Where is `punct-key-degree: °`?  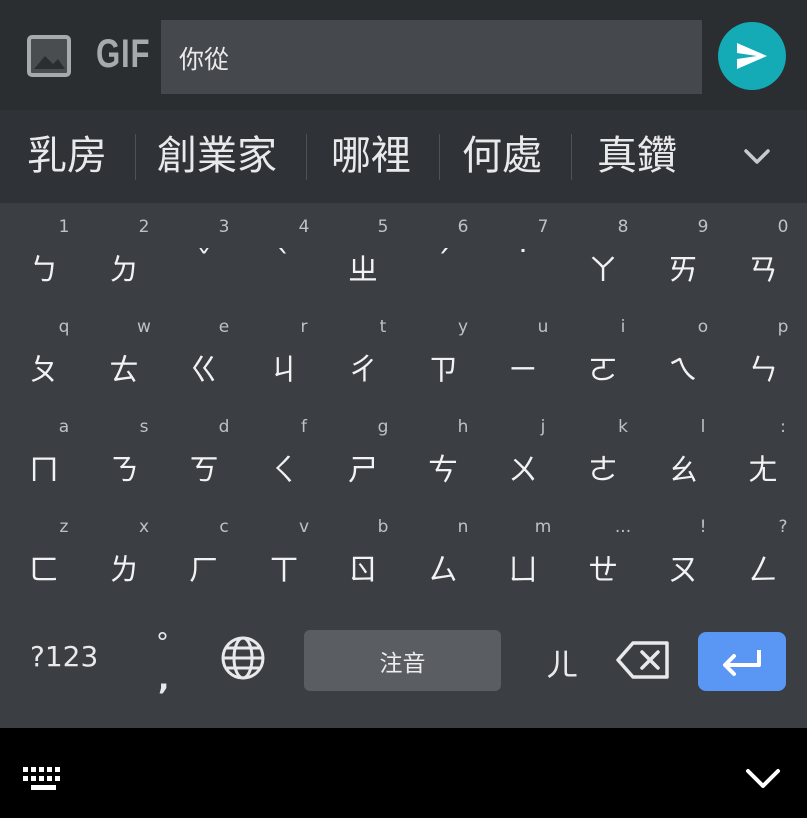
punct-key-degree: ° is located at coordinates (162, 643).